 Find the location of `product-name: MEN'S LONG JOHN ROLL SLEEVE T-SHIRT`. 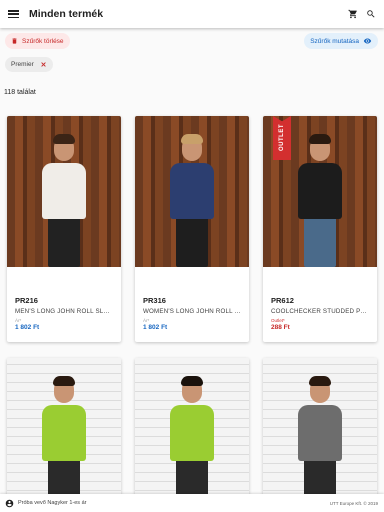

product-name: MEN'S LONG JOHN ROLL SLEEVE T-SHIRT is located at coordinates (64, 311).